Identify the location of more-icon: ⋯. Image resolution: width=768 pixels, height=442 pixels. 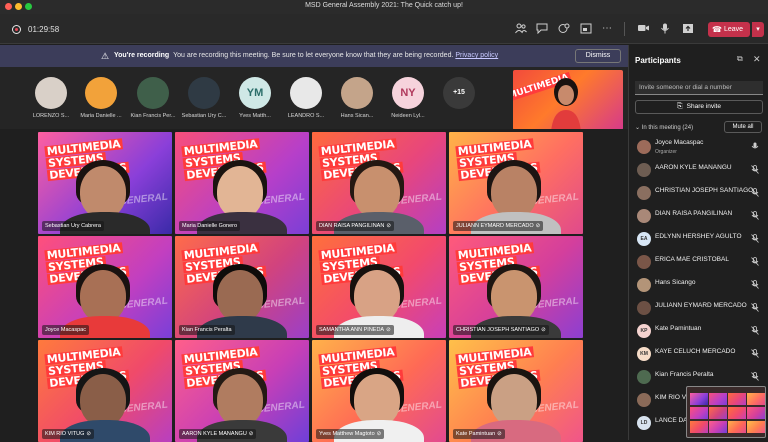
(607, 29).